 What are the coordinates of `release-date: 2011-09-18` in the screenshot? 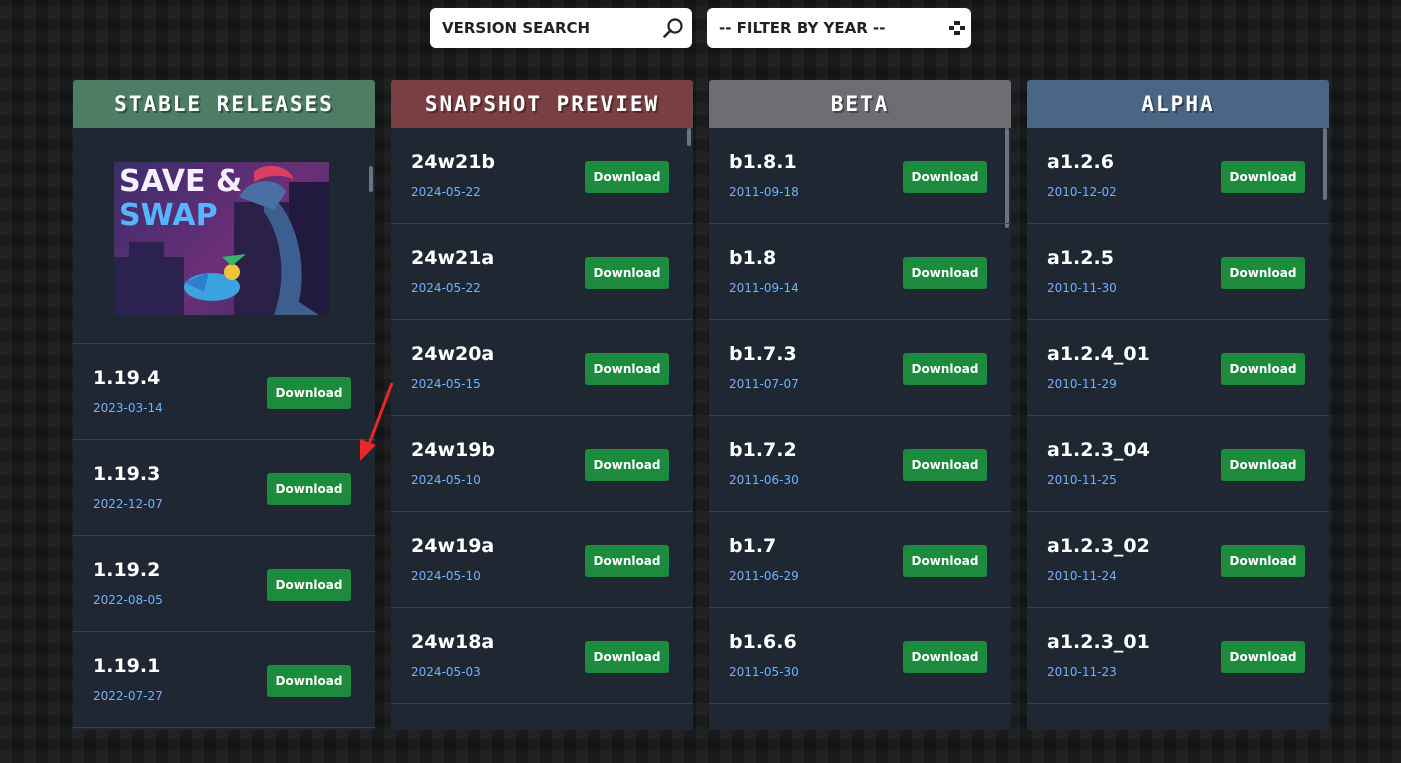 It's located at (764, 192).